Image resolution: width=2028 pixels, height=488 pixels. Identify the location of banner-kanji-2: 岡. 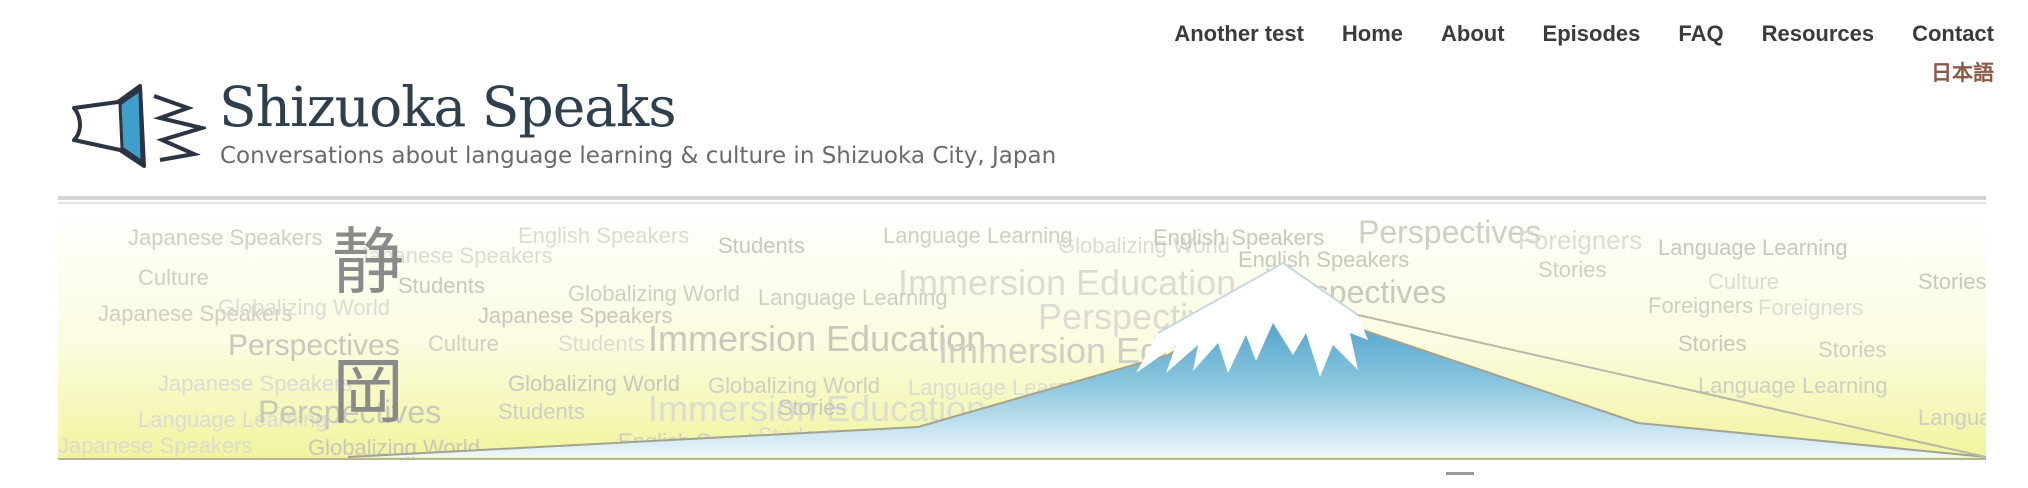
(368, 392).